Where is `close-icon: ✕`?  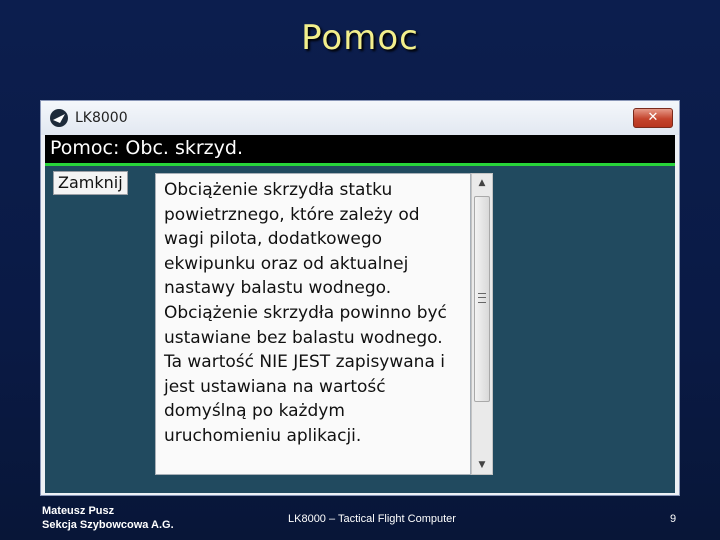
close-icon: ✕ is located at coordinates (653, 117).